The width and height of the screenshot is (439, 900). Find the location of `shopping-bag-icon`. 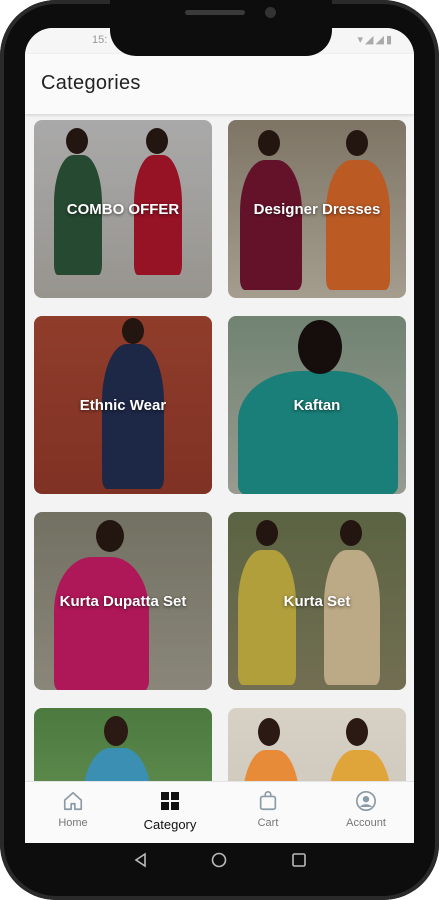

shopping-bag-icon is located at coordinates (268, 801).